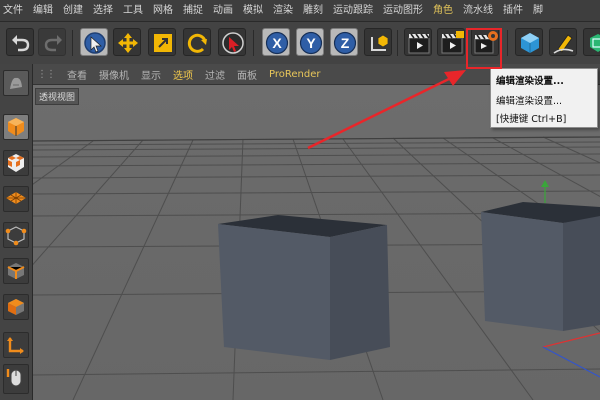 The height and width of the screenshot is (400, 600). What do you see at coordinates (285, 10) in the screenshot?
I see `menu-render: 渲染` at bounding box center [285, 10].